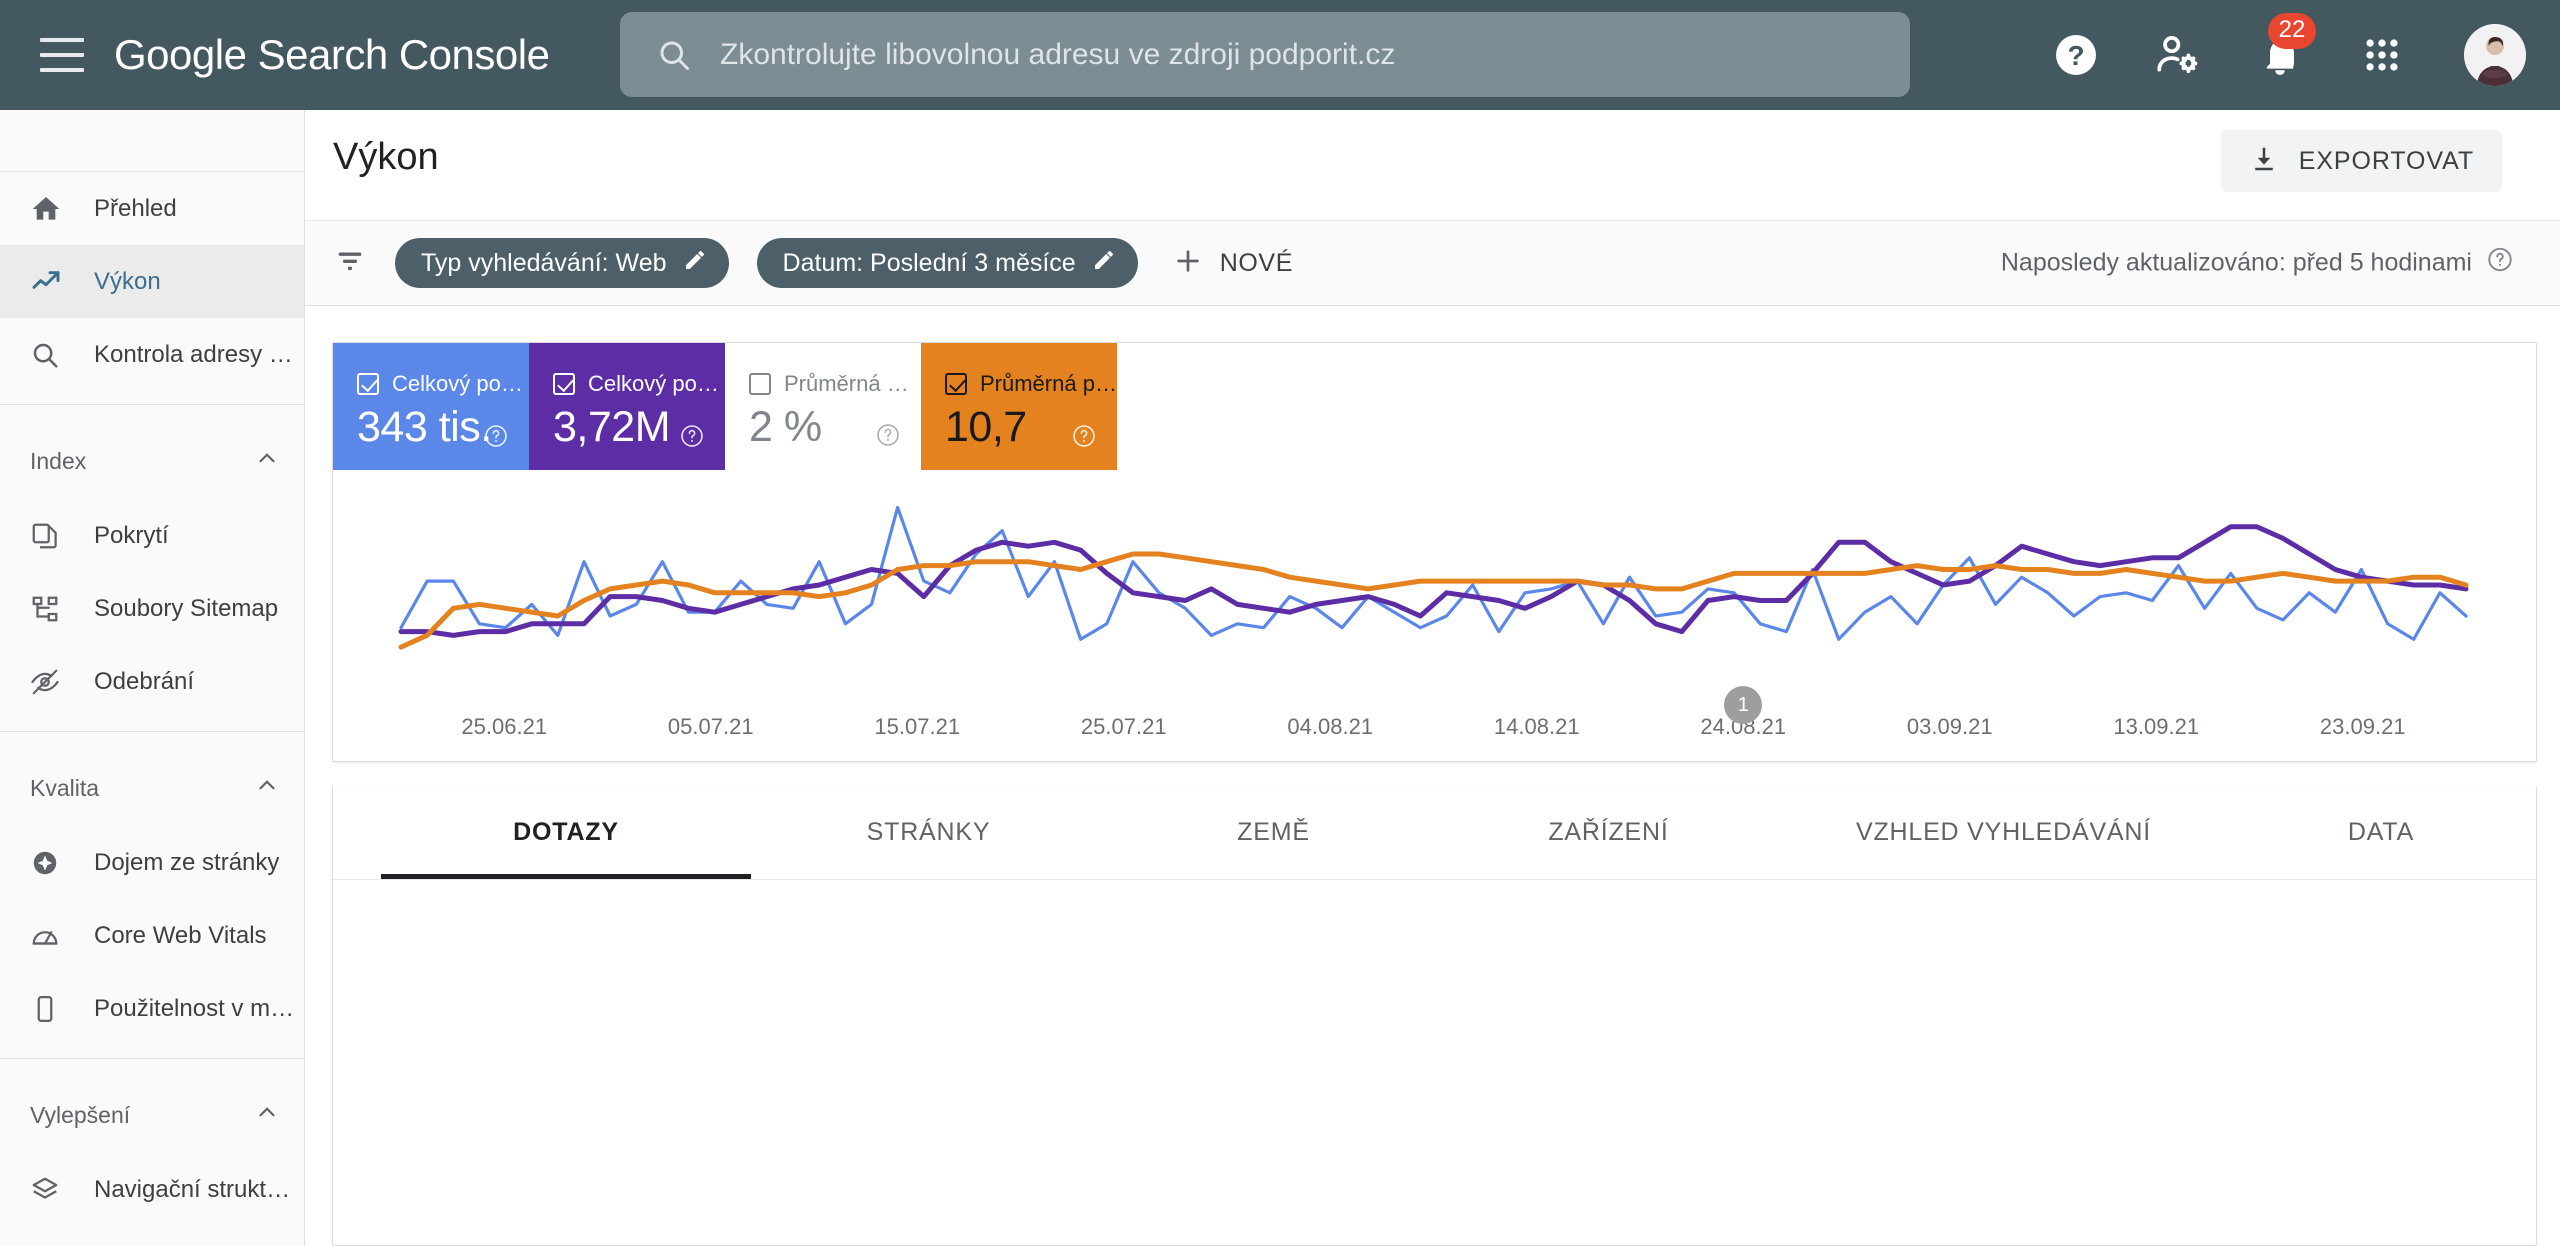  What do you see at coordinates (350, 263) in the screenshot?
I see `filter-icon` at bounding box center [350, 263].